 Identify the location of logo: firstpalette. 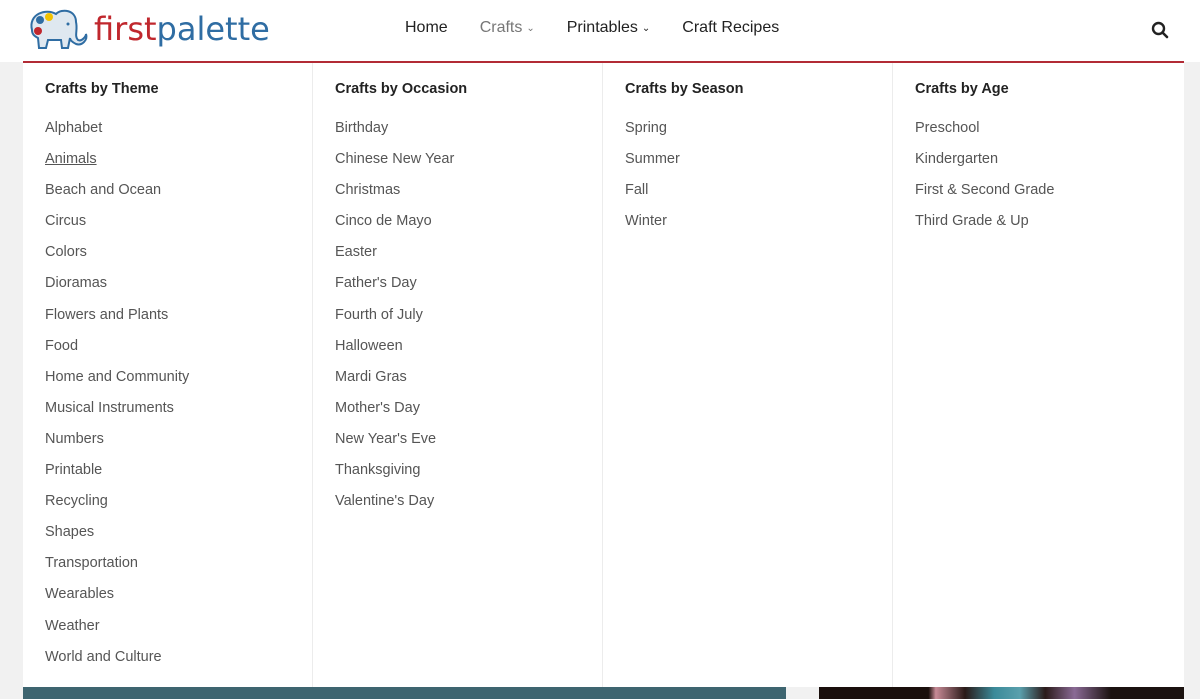
(148, 29).